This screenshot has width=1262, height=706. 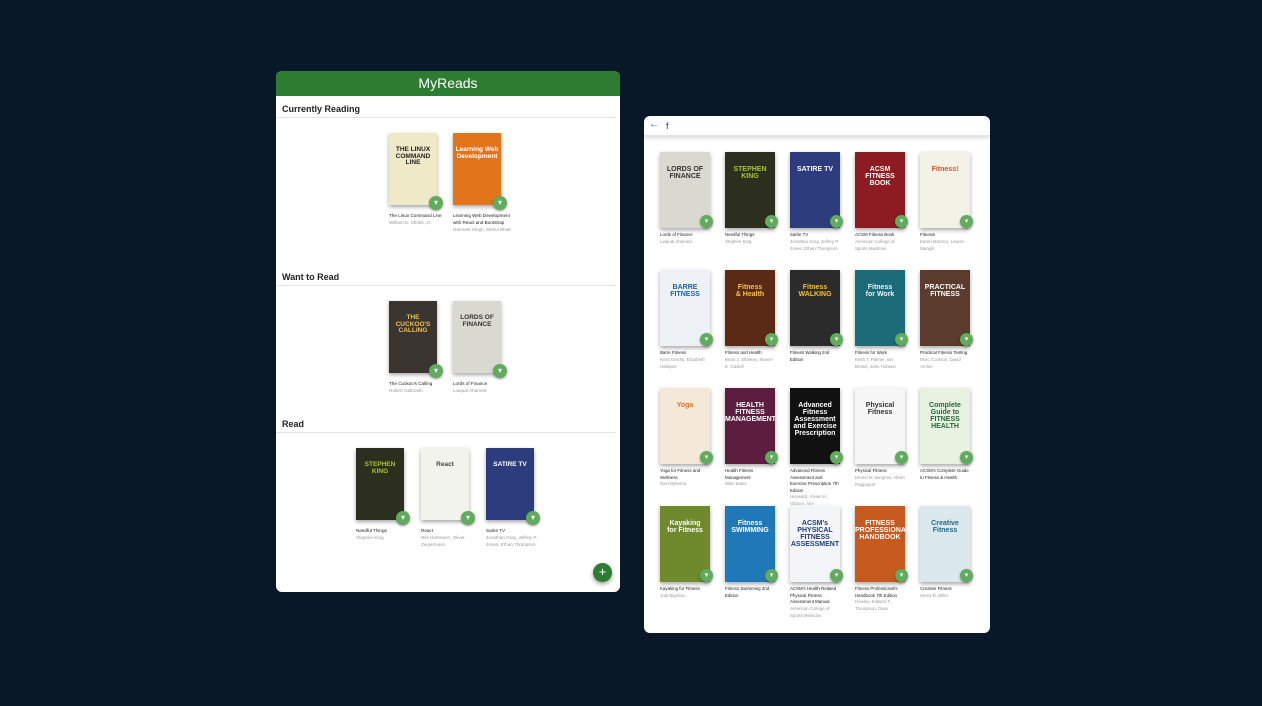 What do you see at coordinates (443, 541) in the screenshot?
I see `book-authors: Nils Hartmann, Oliver Zeigermann` at bounding box center [443, 541].